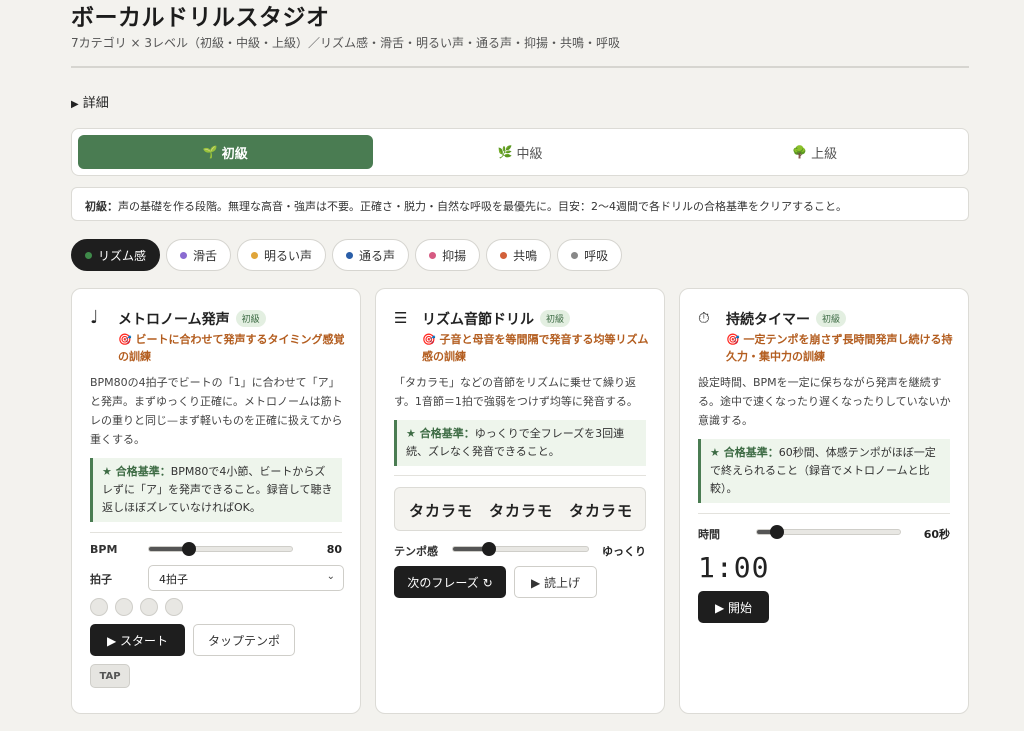  What do you see at coordinates (525, 255) in the screenshot?
I see `category-label: 共鳴` at bounding box center [525, 255].